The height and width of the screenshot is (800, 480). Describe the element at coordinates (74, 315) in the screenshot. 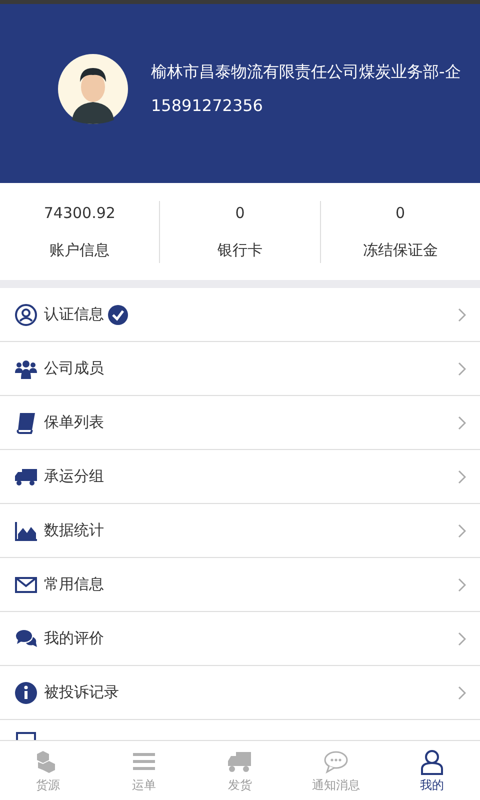

I see `menu-label: 认证信息` at that location.